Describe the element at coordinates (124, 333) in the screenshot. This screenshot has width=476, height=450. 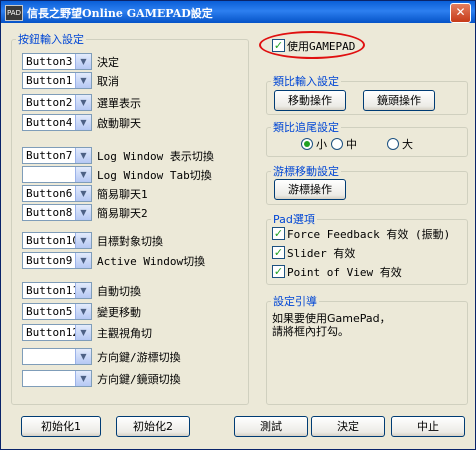
I see `key-action-label: 主觀視角切` at that location.